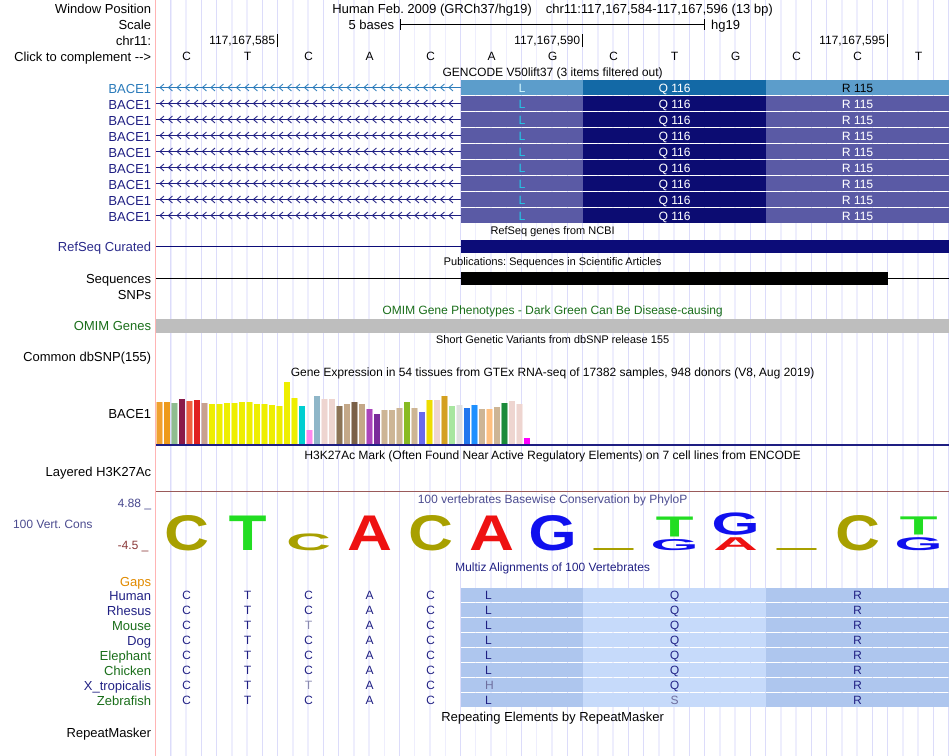 Image resolution: width=950 pixels, height=756 pixels. Describe the element at coordinates (553, 499) in the screenshot. I see `track-title: 100 vertebrates Basewise Conservation by PhyloP` at that location.